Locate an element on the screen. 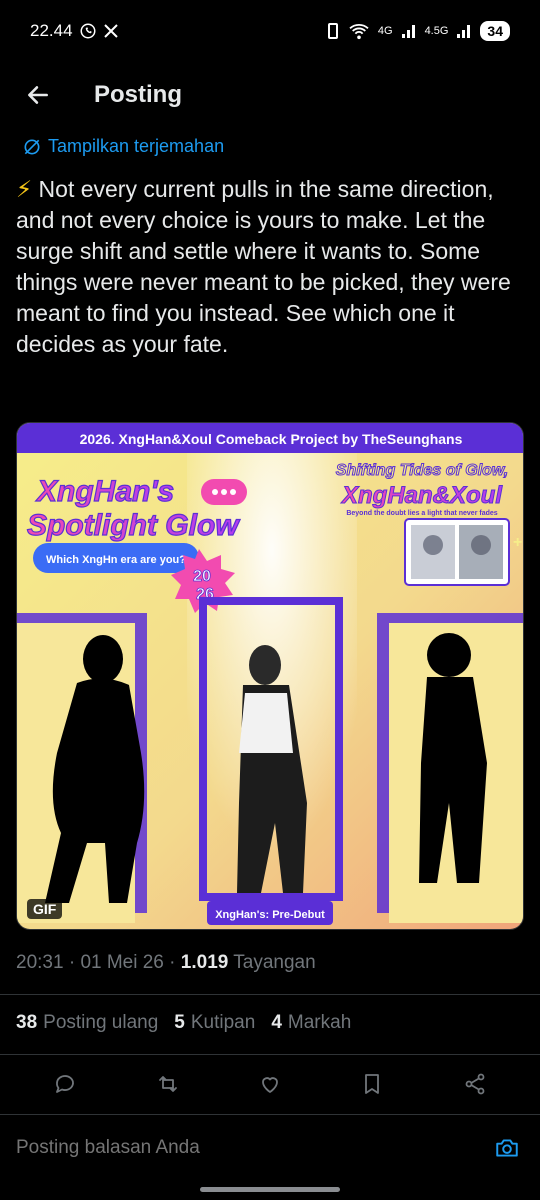 This screenshot has height=1200, width=540. media-tagline-big: XngHan&Xoul is located at coordinates (421, 495).